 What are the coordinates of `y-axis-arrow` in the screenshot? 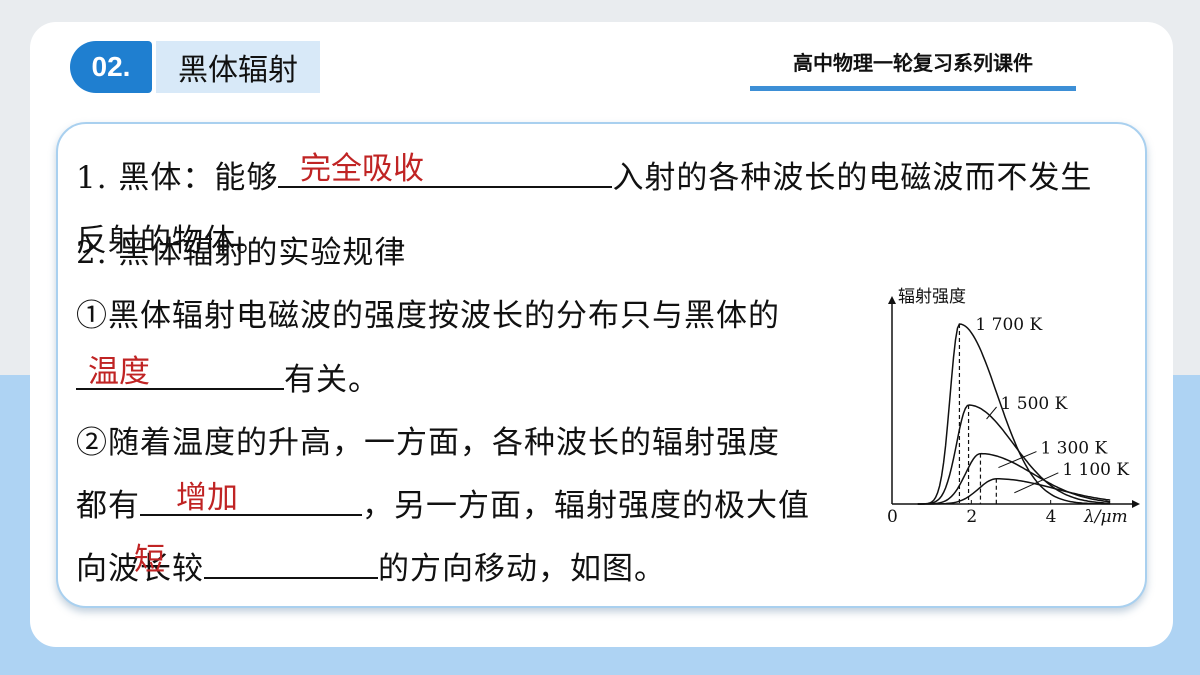 It's located at (892, 300).